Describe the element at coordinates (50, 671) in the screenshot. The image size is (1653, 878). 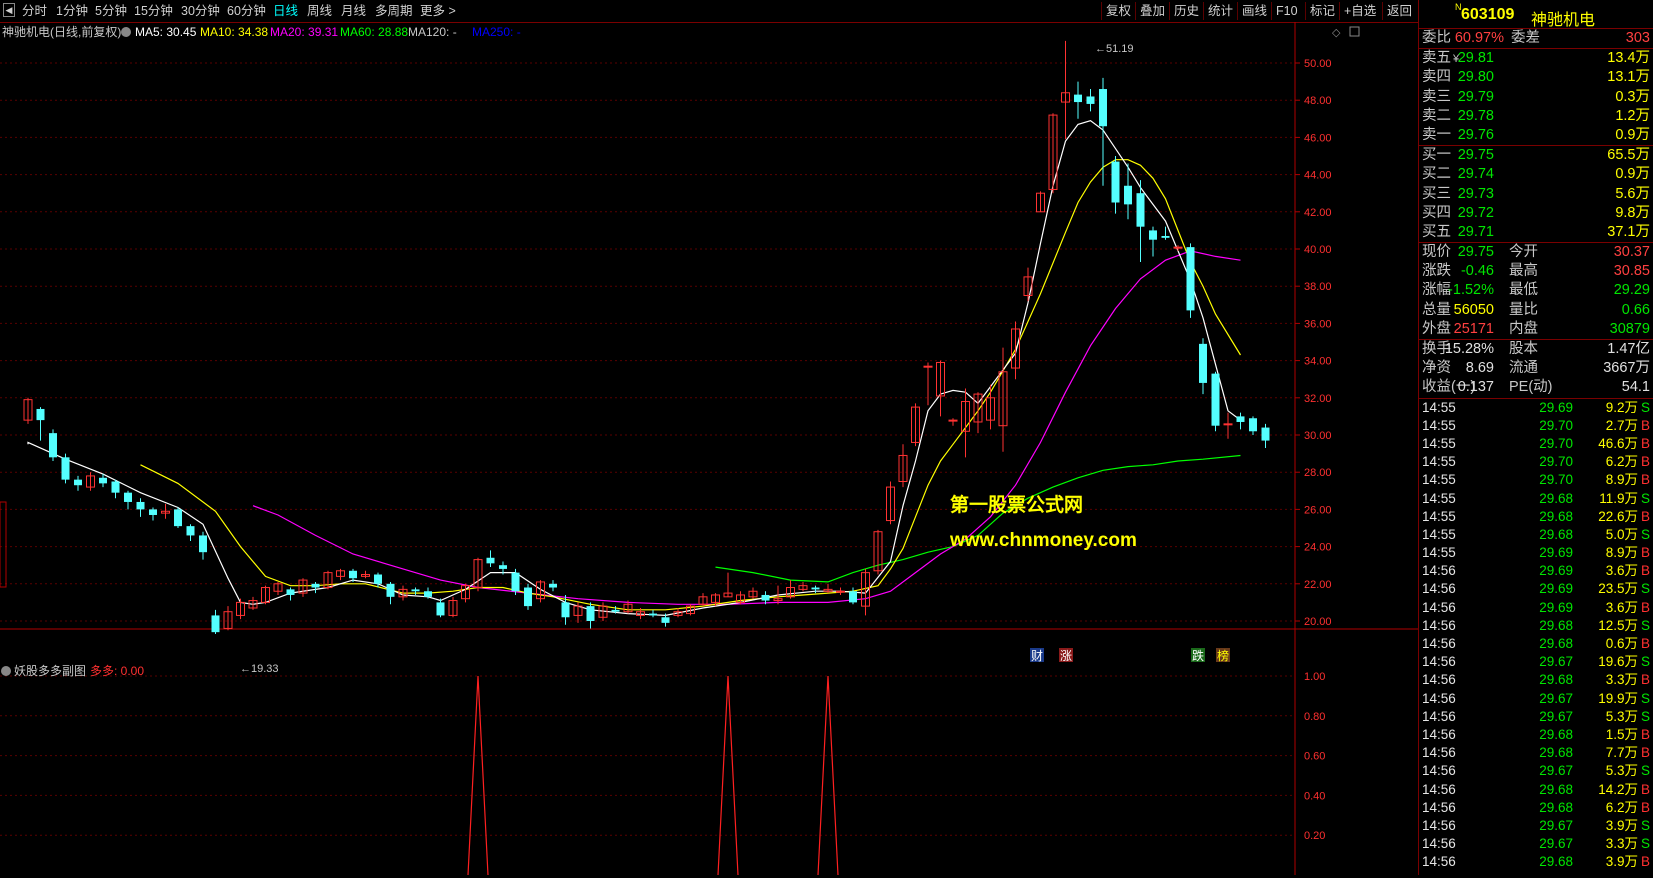
I see `sub-chart-title: 妖股多多副图` at that location.